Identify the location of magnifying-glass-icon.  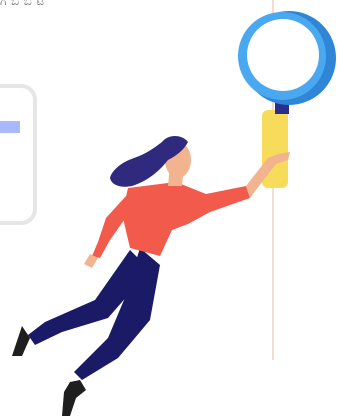
(287, 99).